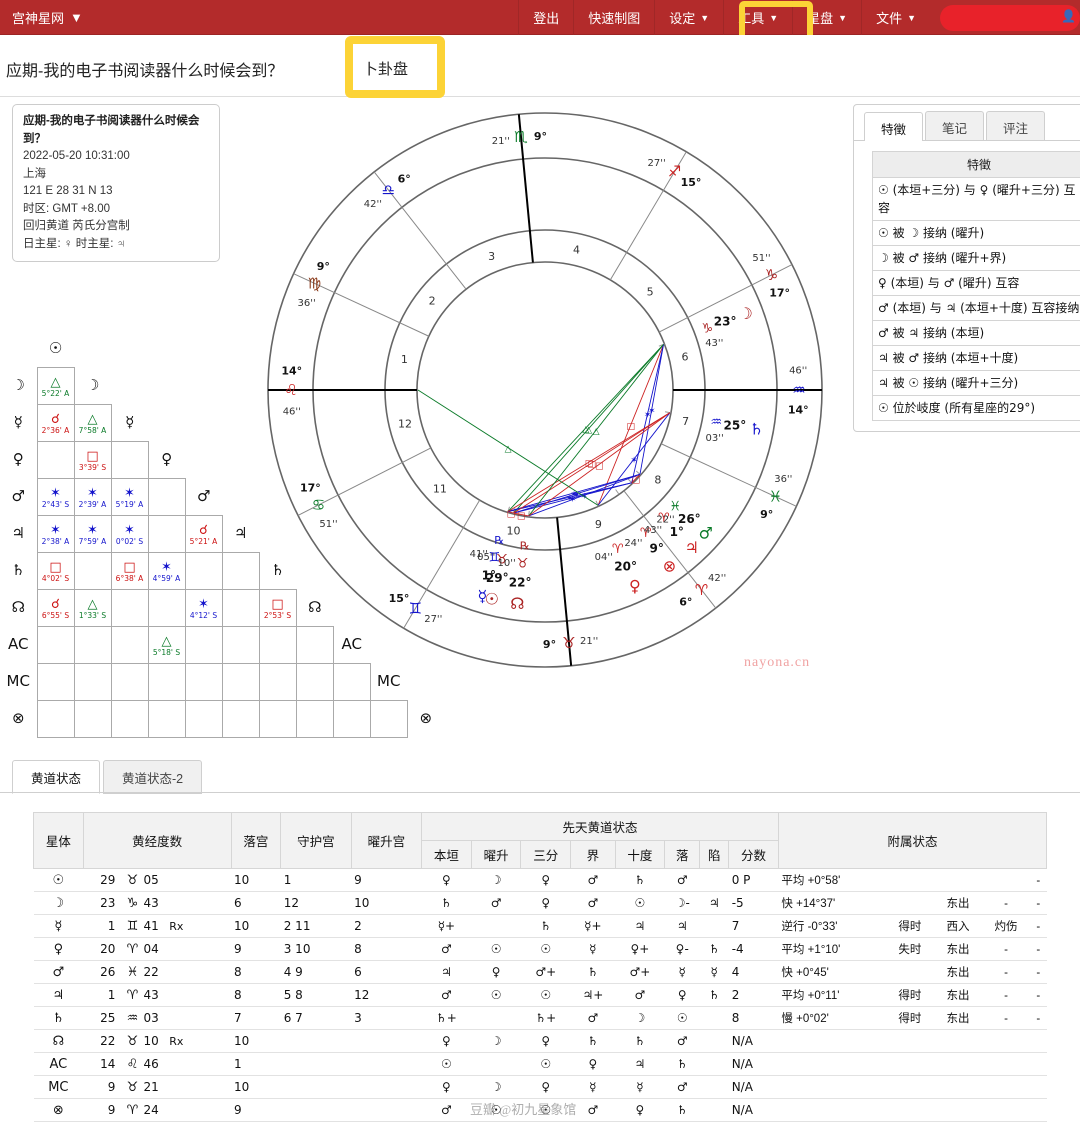  Describe the element at coordinates (440, 488) in the screenshot. I see `house-number: 11` at that location.